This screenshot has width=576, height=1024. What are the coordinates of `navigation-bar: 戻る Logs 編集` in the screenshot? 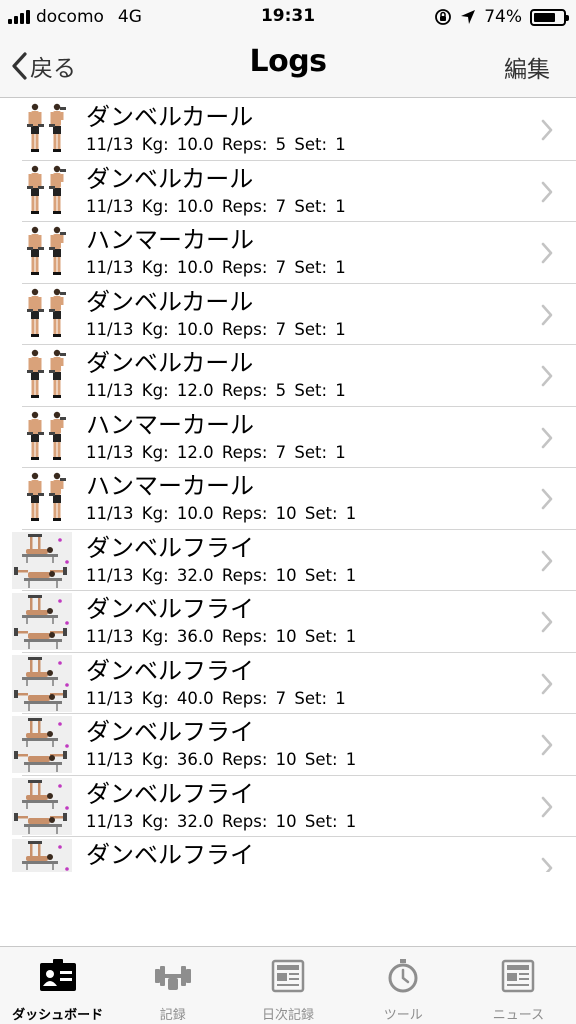 It's located at (288, 66).